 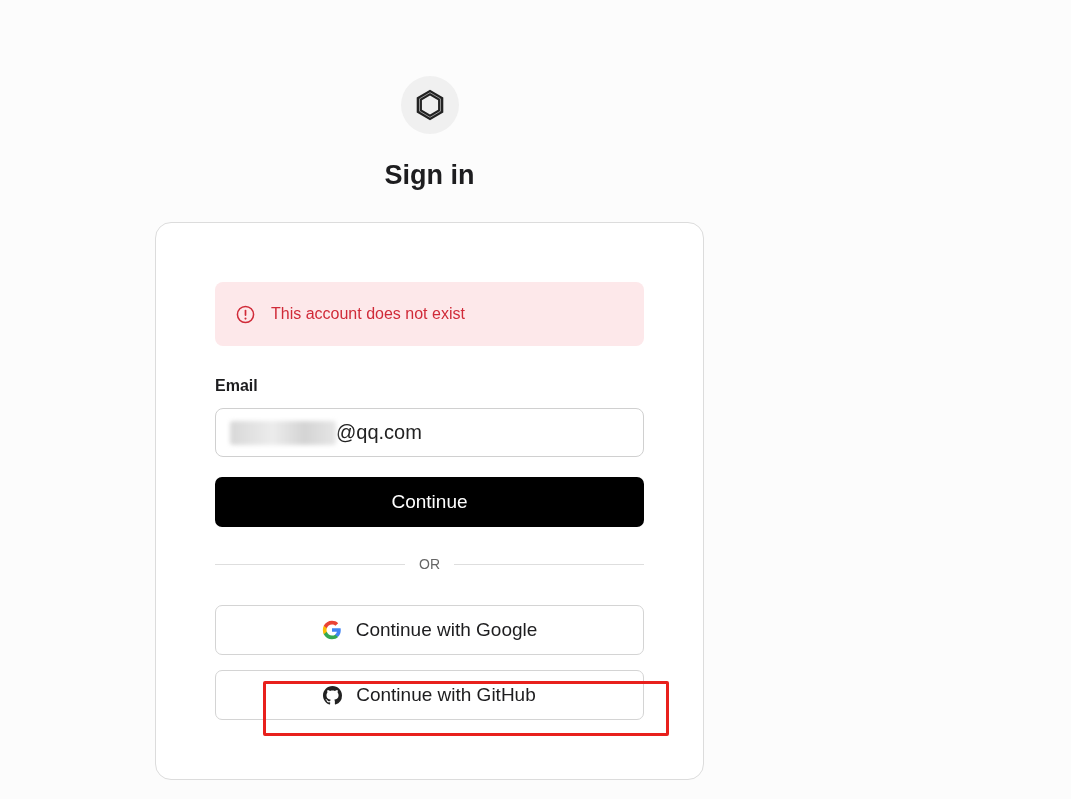 I want to click on page-title: Sign in, so click(x=429, y=175).